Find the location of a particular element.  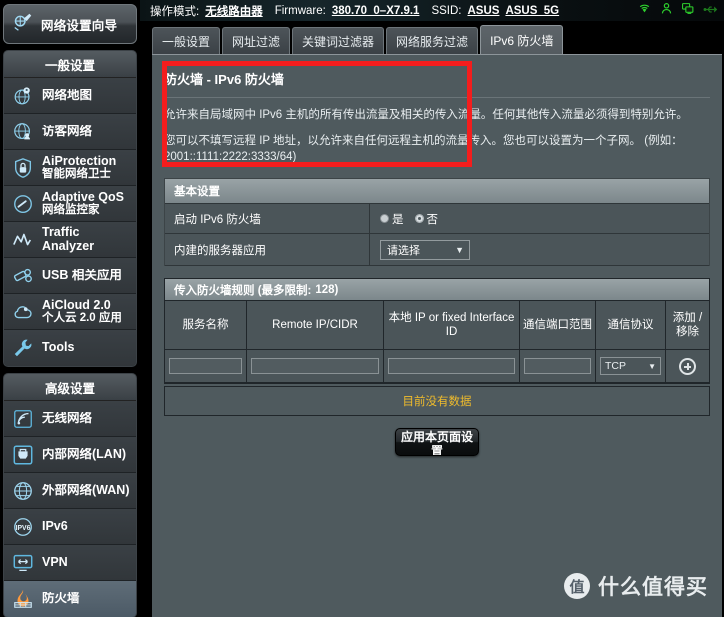

sidebar-item-label: Adaptive QoS is located at coordinates (83, 197).